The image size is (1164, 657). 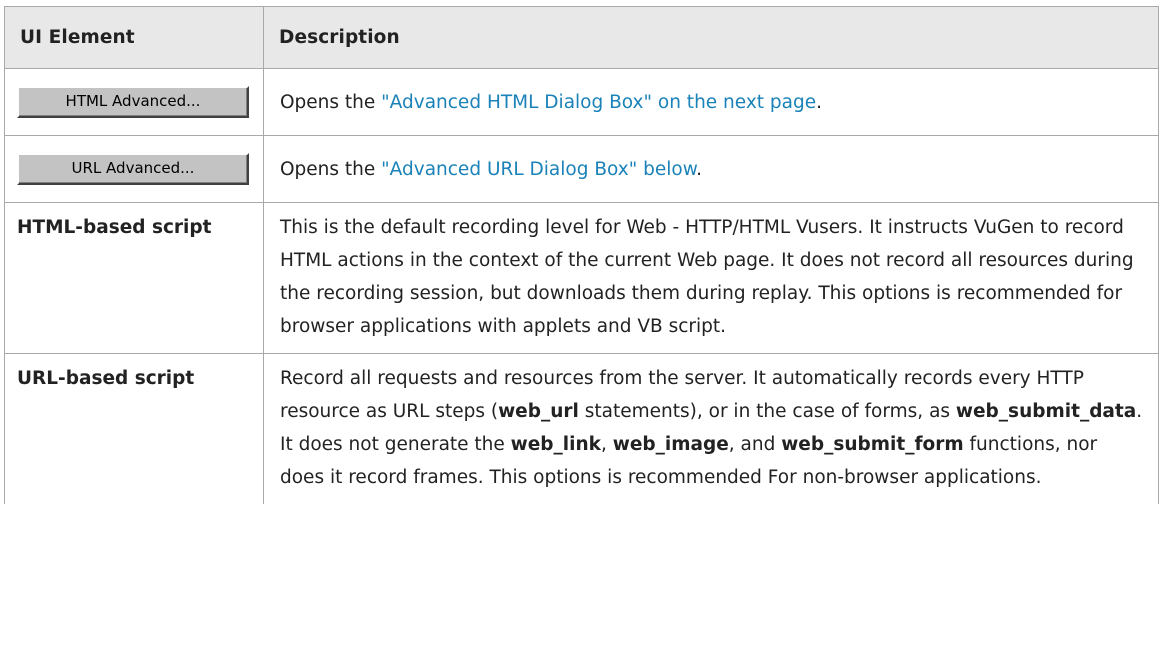 I want to click on advanced-url-dialog-link: "Advanced URL Dialog Box" below, so click(x=538, y=169).